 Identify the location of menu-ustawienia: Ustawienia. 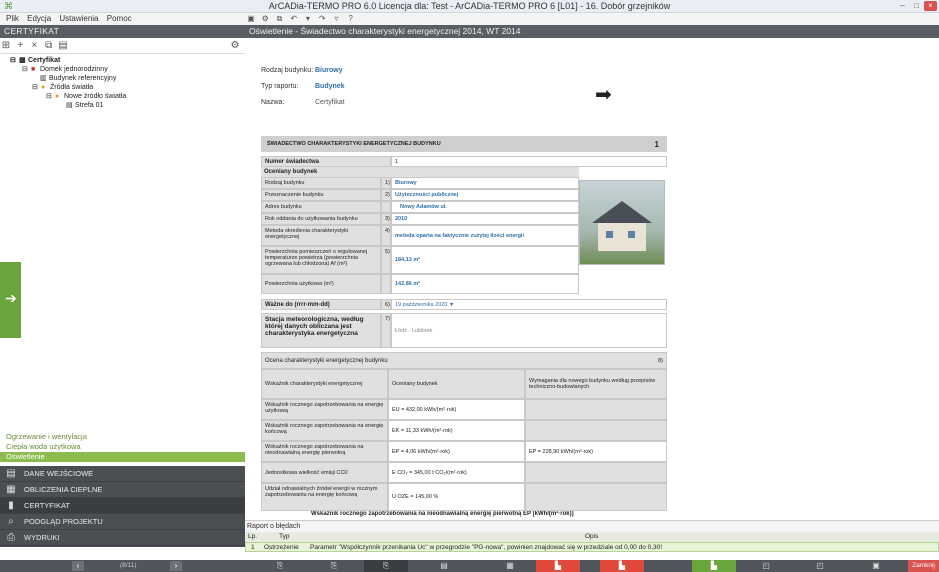
(78, 19).